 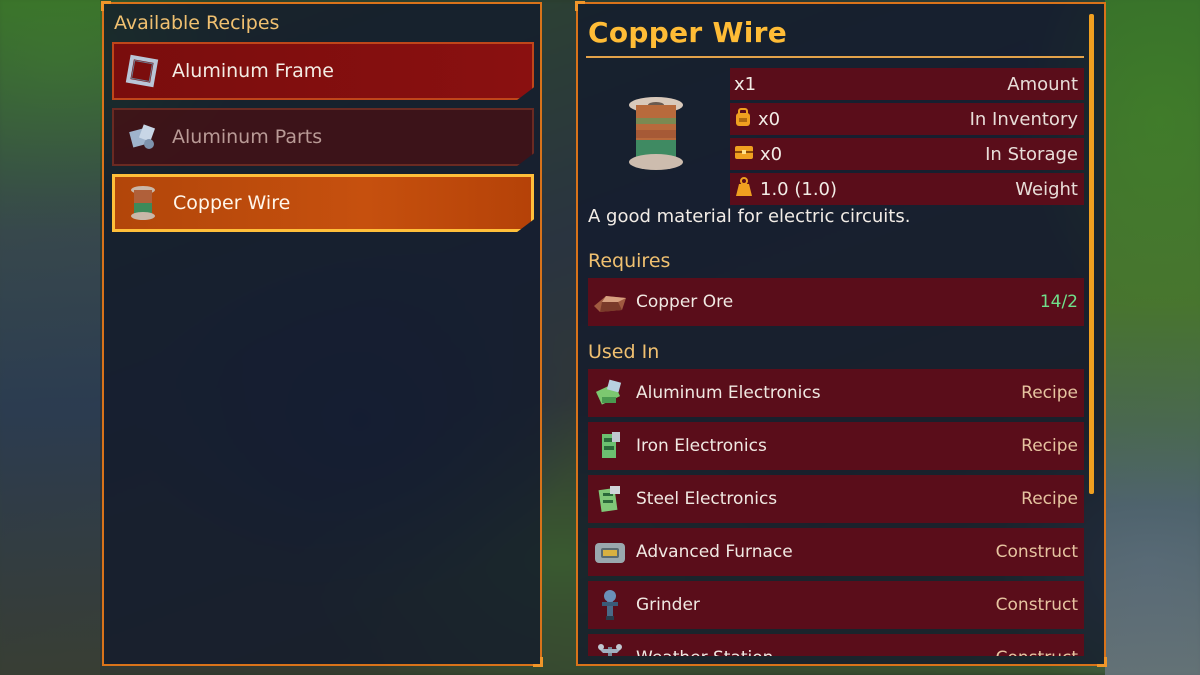 I want to click on requirement-row: Copper Ore 14/2, so click(x=836, y=302).